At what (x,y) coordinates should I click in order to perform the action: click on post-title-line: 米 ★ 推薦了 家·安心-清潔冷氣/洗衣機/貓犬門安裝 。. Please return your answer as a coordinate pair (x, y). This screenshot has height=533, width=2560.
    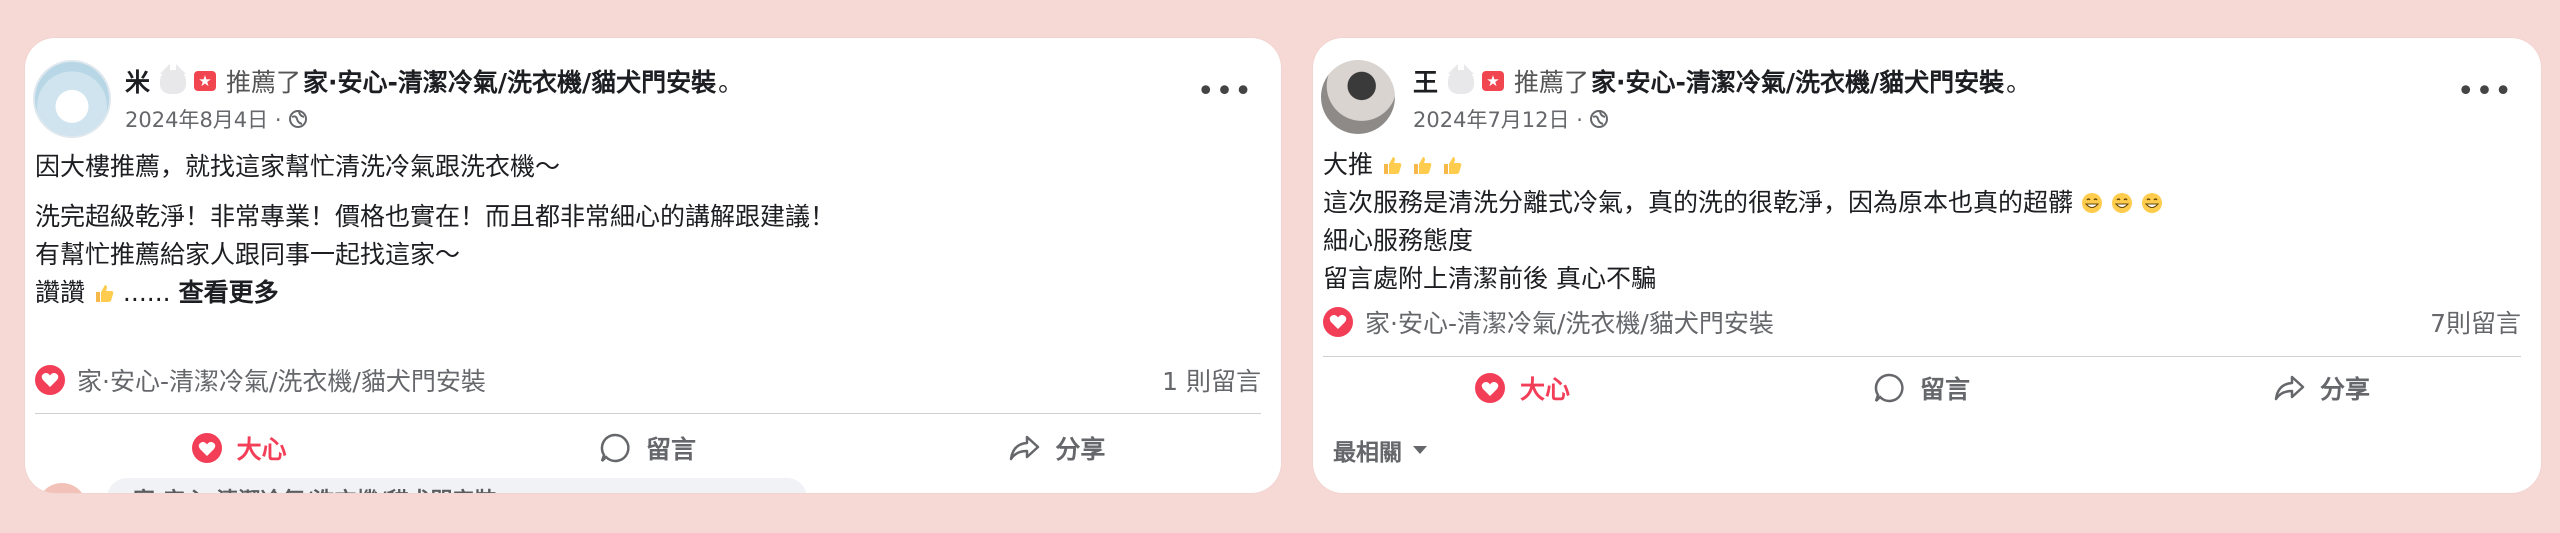
    Looking at the image, I should click on (434, 81).